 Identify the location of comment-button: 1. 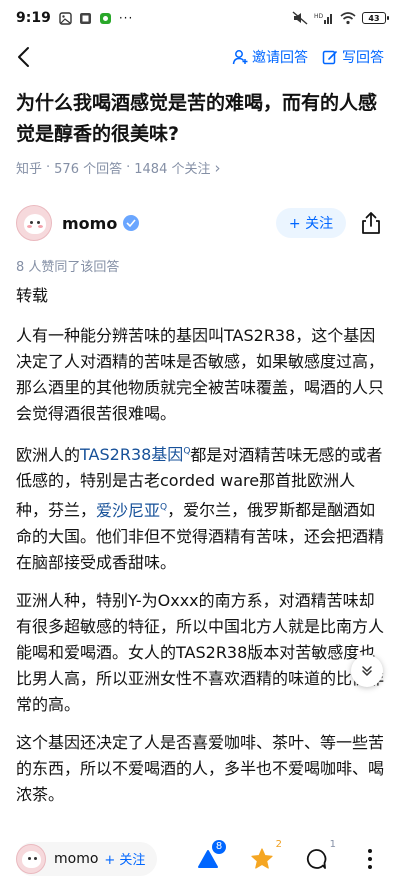
(319, 856).